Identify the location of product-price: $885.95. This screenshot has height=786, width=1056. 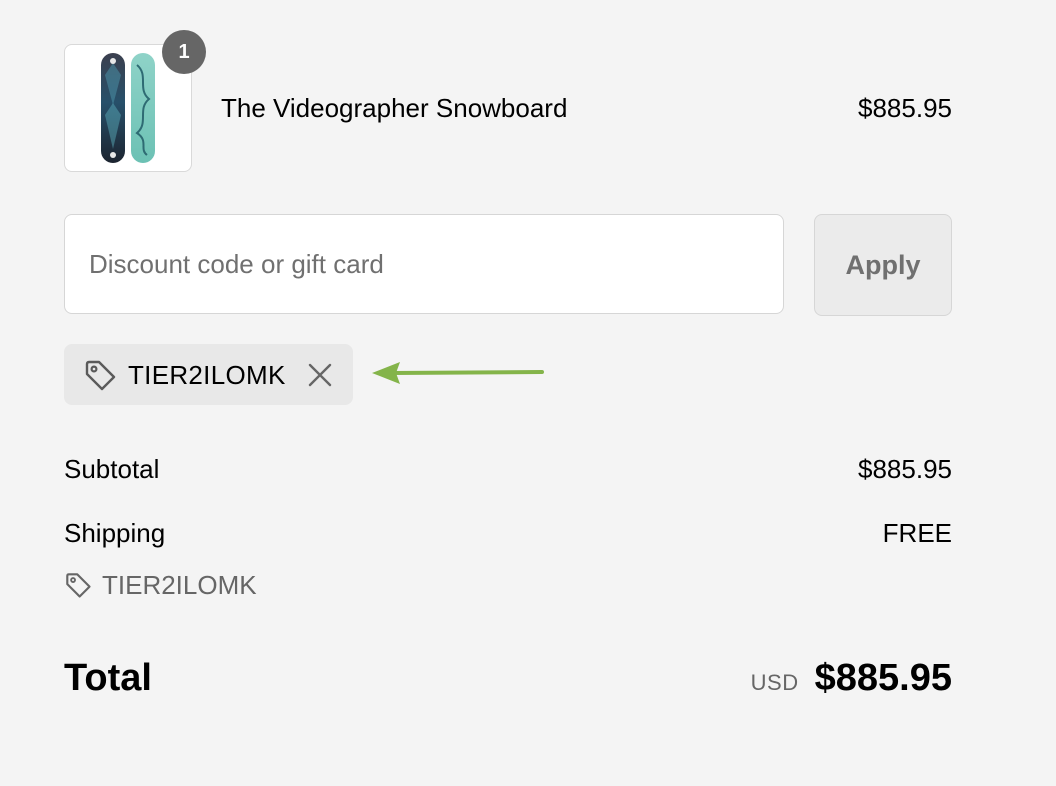
(905, 108).